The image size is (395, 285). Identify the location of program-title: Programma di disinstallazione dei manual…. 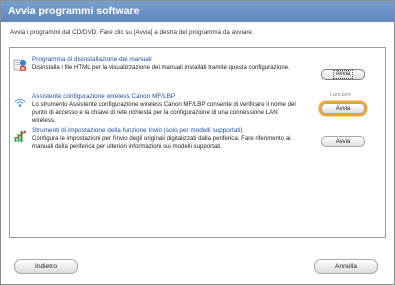
(92, 59).